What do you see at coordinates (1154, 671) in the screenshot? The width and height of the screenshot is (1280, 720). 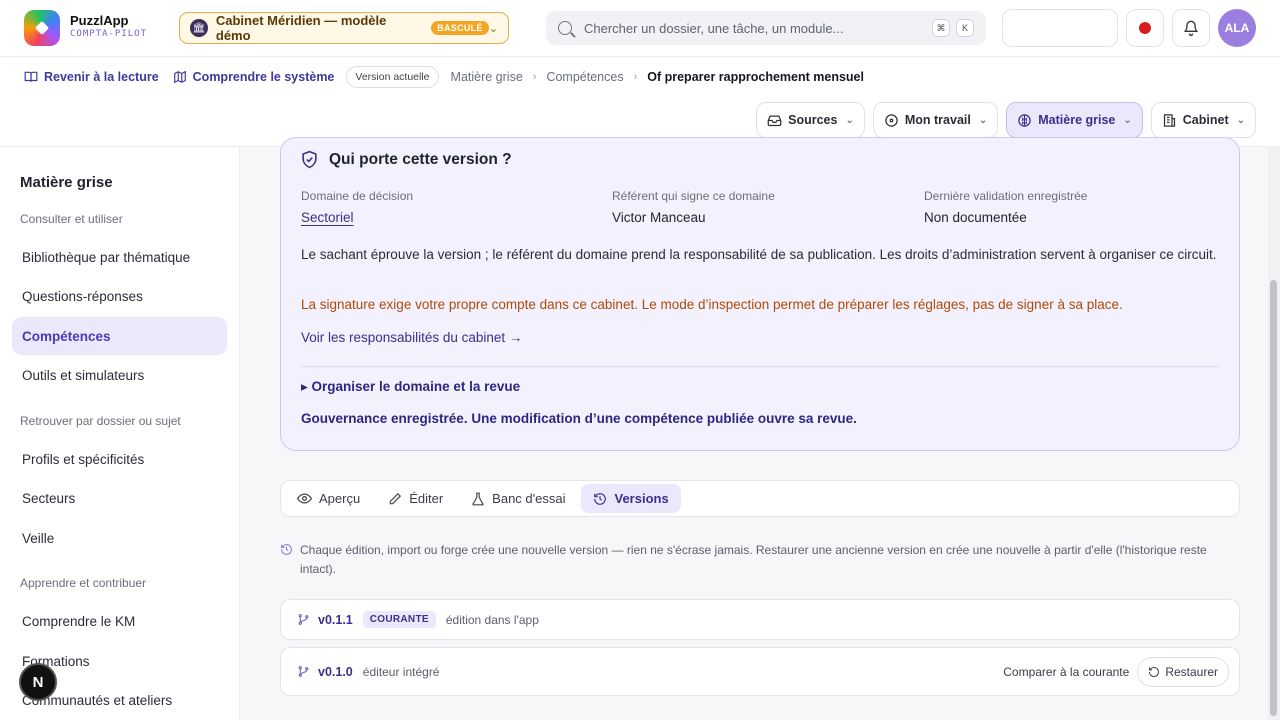 I see `rotate-ccw-icon` at bounding box center [1154, 671].